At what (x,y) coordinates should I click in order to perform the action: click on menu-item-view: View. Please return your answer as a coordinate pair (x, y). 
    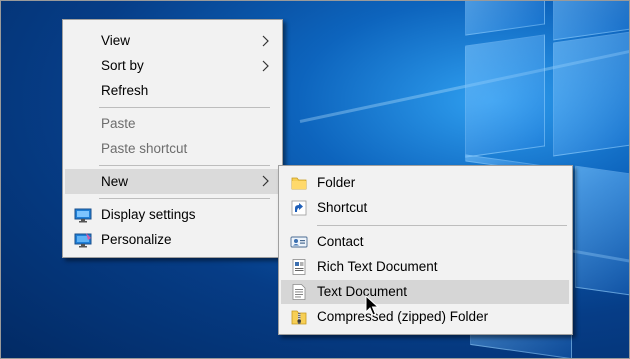
    Looking at the image, I should click on (172, 41).